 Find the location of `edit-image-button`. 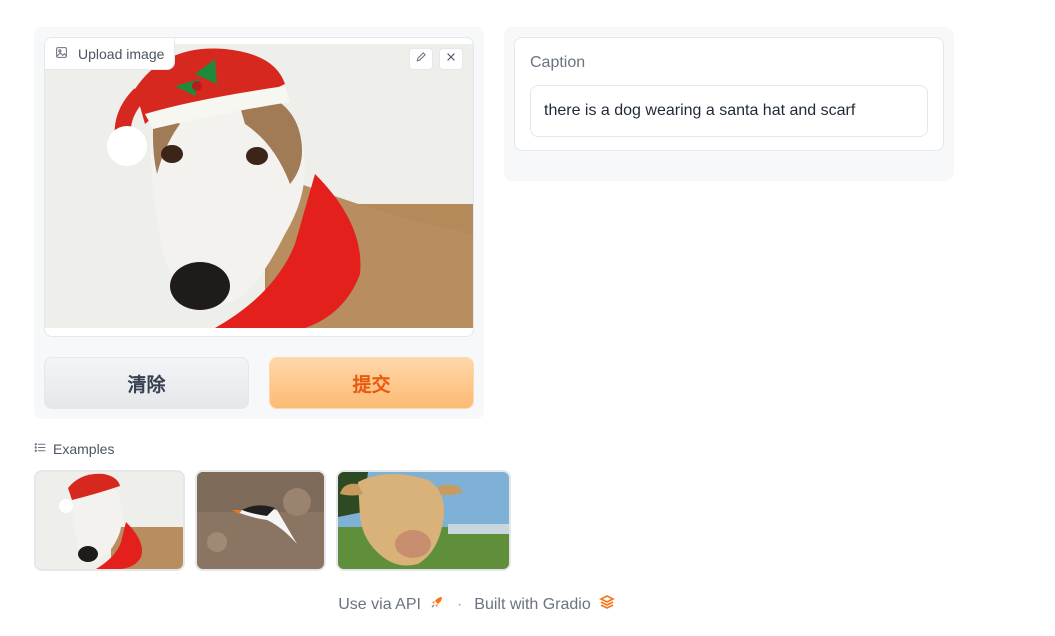

edit-image-button is located at coordinates (421, 59).